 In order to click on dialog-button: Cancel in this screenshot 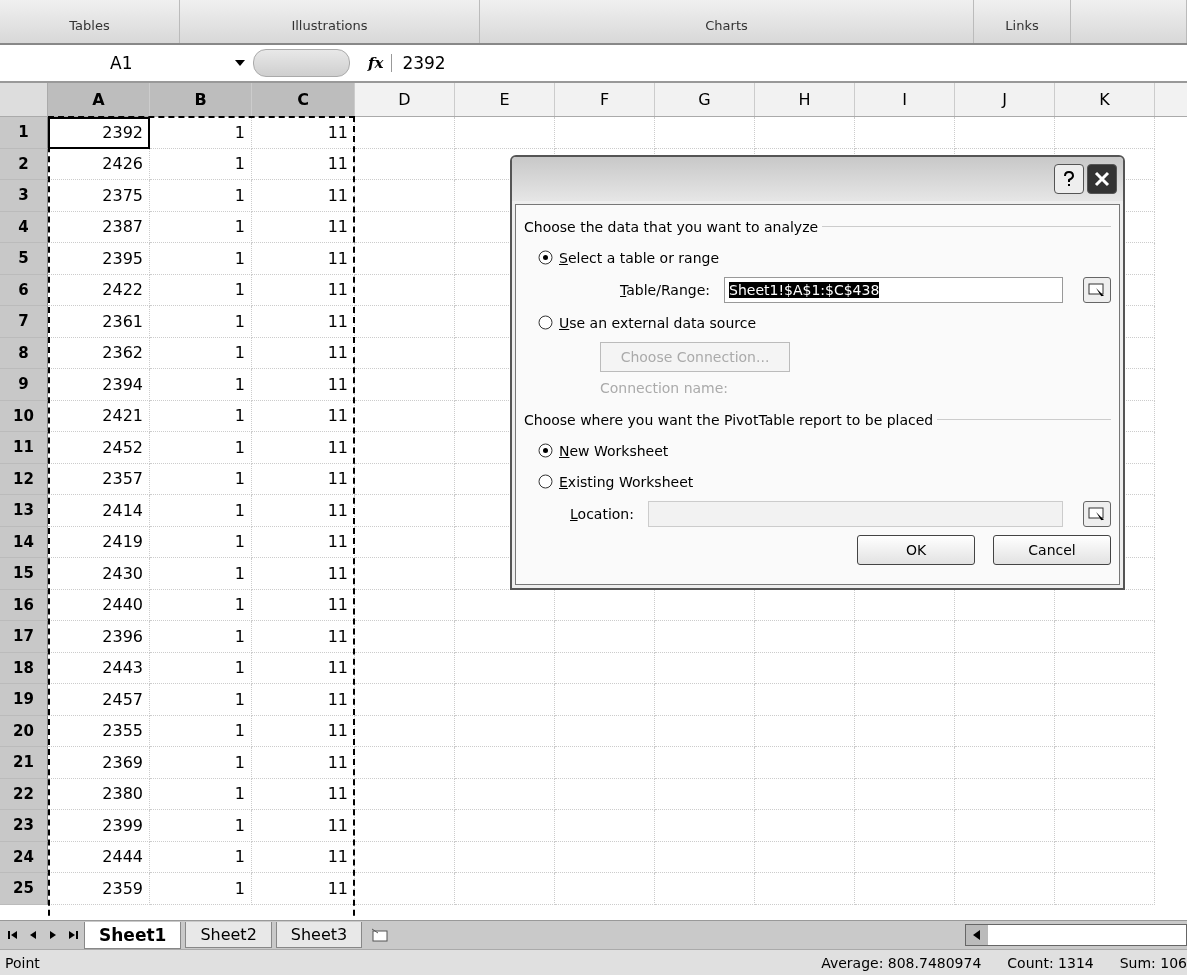, I will do `click(1052, 550)`.